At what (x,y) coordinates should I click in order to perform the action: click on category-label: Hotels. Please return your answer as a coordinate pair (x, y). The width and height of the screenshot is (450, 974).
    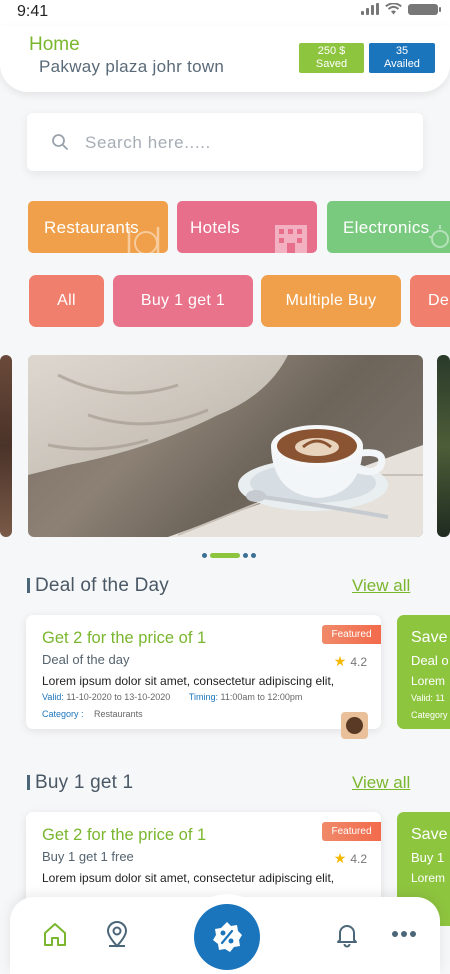
    Looking at the image, I should click on (215, 227).